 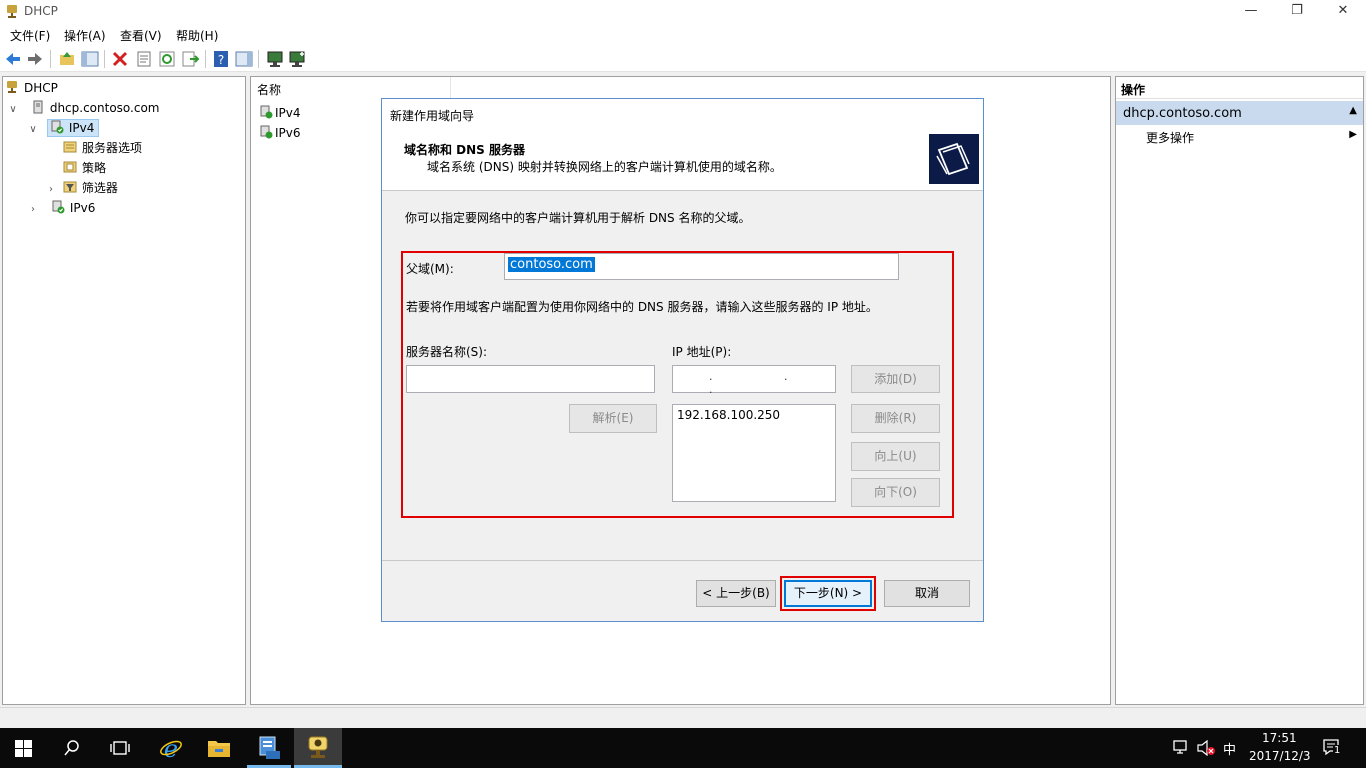 What do you see at coordinates (244, 59) in the screenshot?
I see `show-action-pane-icon` at bounding box center [244, 59].